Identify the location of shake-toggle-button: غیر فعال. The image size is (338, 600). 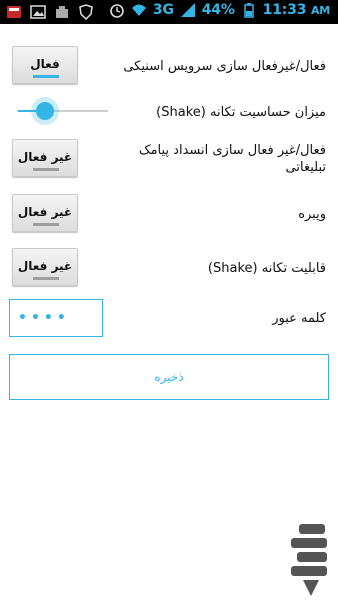
(45, 267).